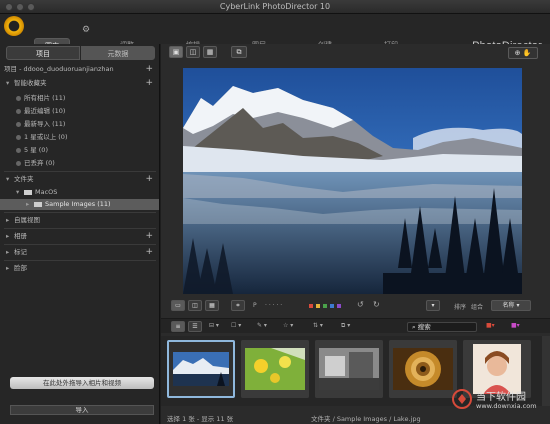 The image size is (550, 424). What do you see at coordinates (195, 305) in the screenshot?
I see `side-by-side-icon: ◫` at bounding box center [195, 305].